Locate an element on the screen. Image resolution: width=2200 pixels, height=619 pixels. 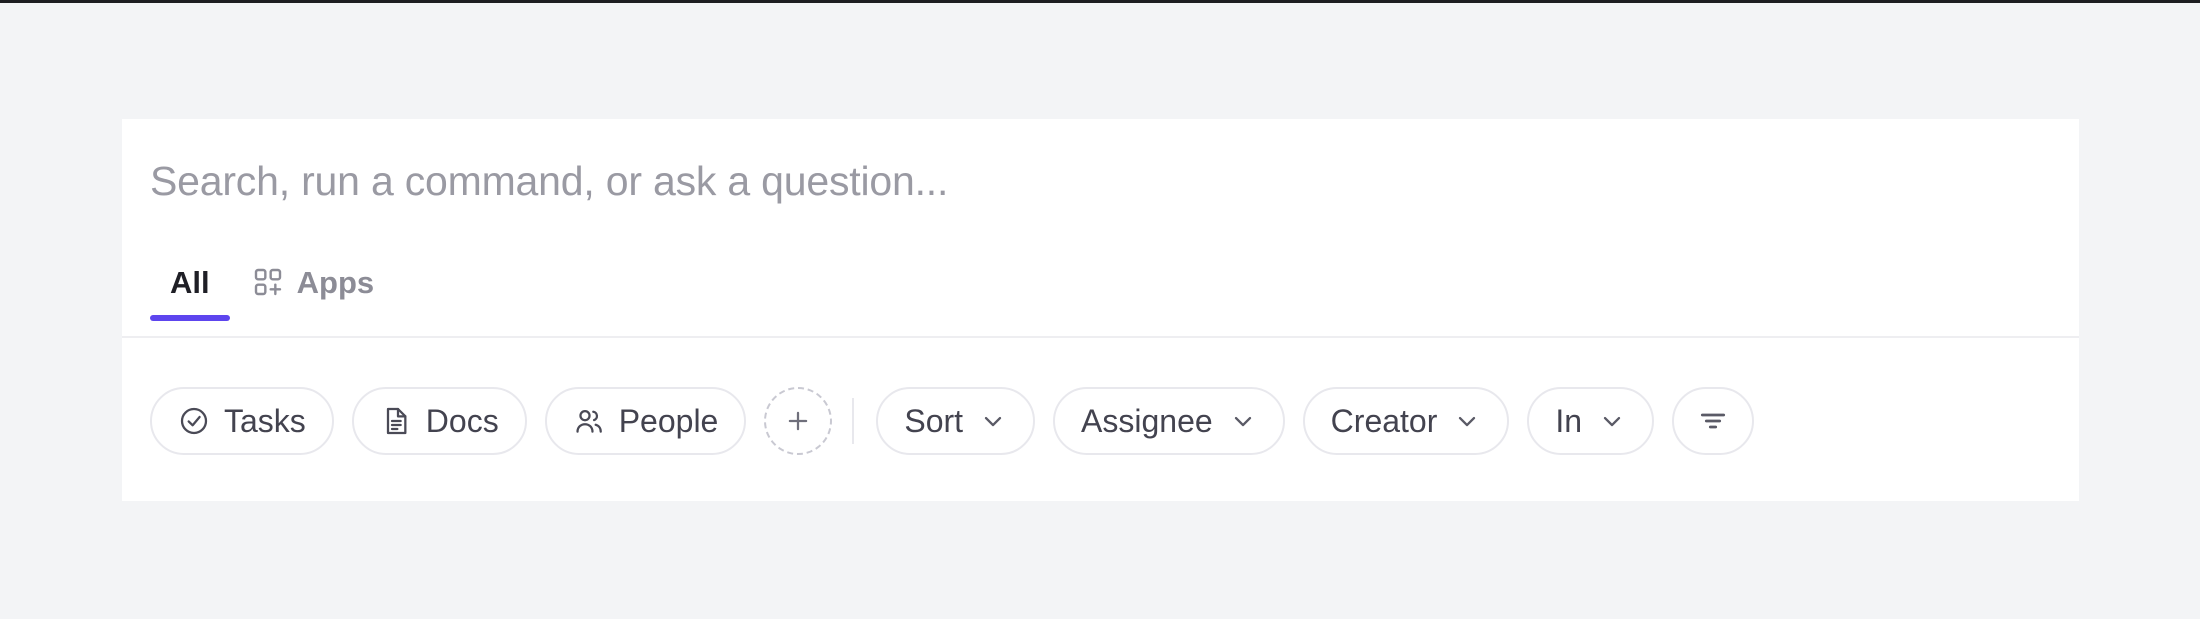
filter-dropdown-sort-label: Sort is located at coordinates (934, 420).